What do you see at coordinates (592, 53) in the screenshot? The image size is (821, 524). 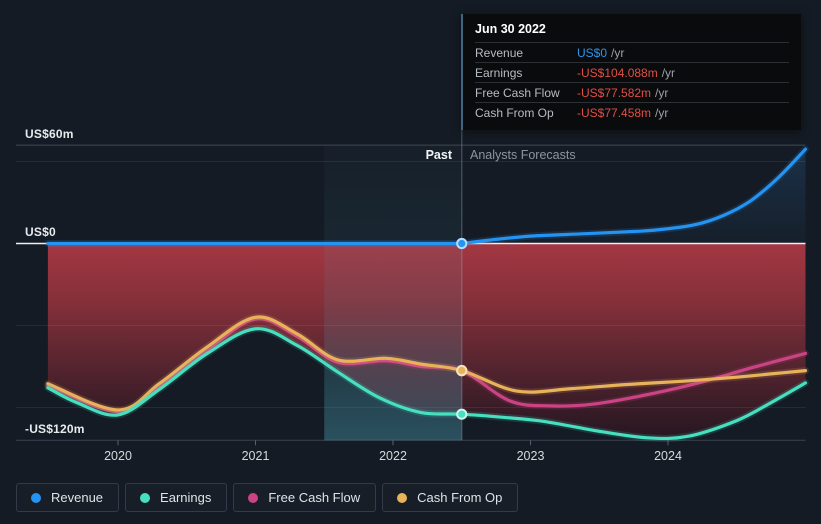 I see `tooltip-value: US$0` at bounding box center [592, 53].